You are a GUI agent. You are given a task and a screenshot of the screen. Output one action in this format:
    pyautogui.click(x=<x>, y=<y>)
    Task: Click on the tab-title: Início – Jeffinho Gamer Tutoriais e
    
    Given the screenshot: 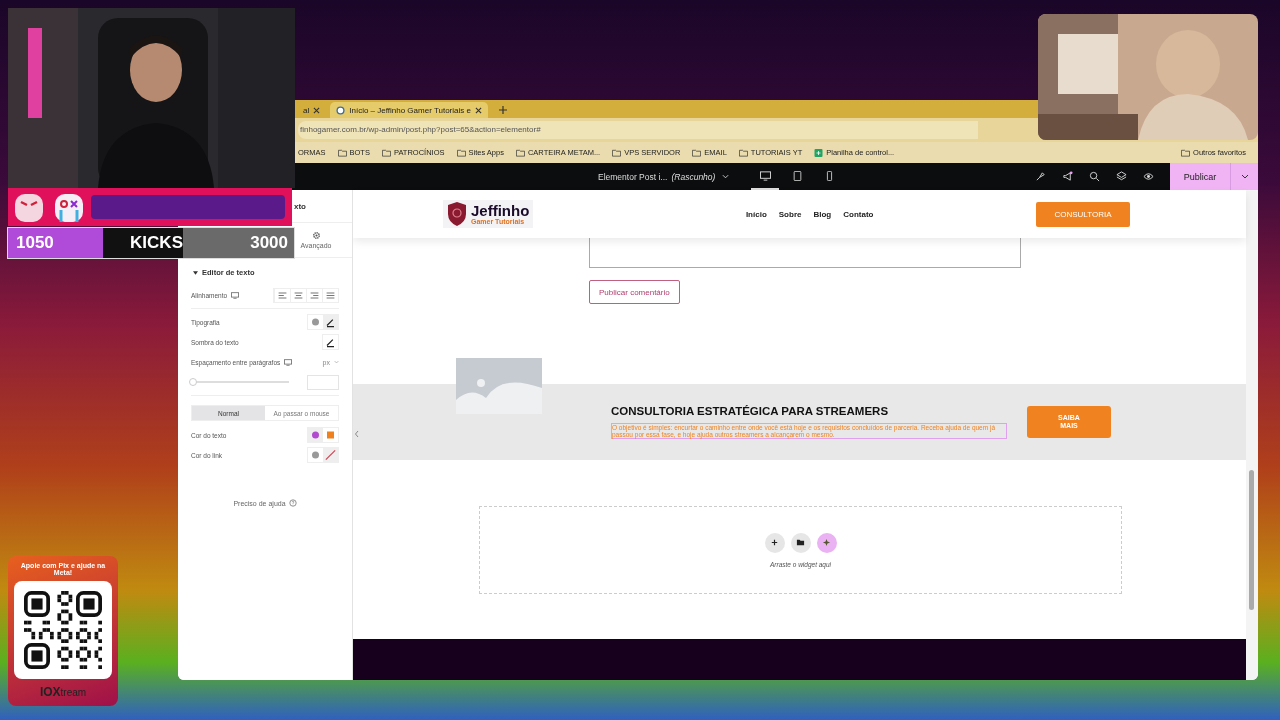 What is the action you would take?
    pyautogui.click(x=410, y=110)
    